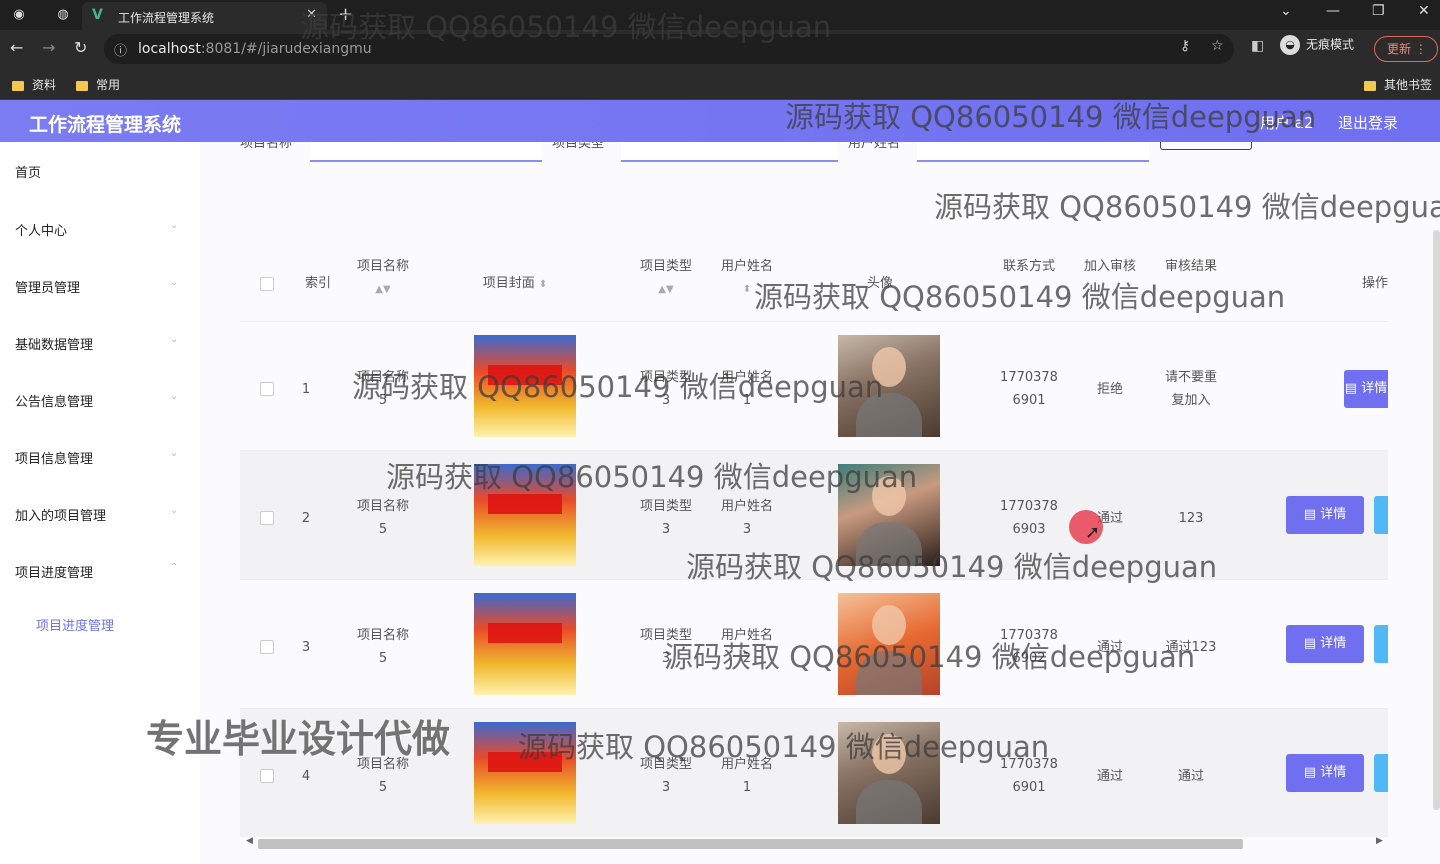  What do you see at coordinates (1029, 787) in the screenshot?
I see `row-contact-line: 6901` at bounding box center [1029, 787].